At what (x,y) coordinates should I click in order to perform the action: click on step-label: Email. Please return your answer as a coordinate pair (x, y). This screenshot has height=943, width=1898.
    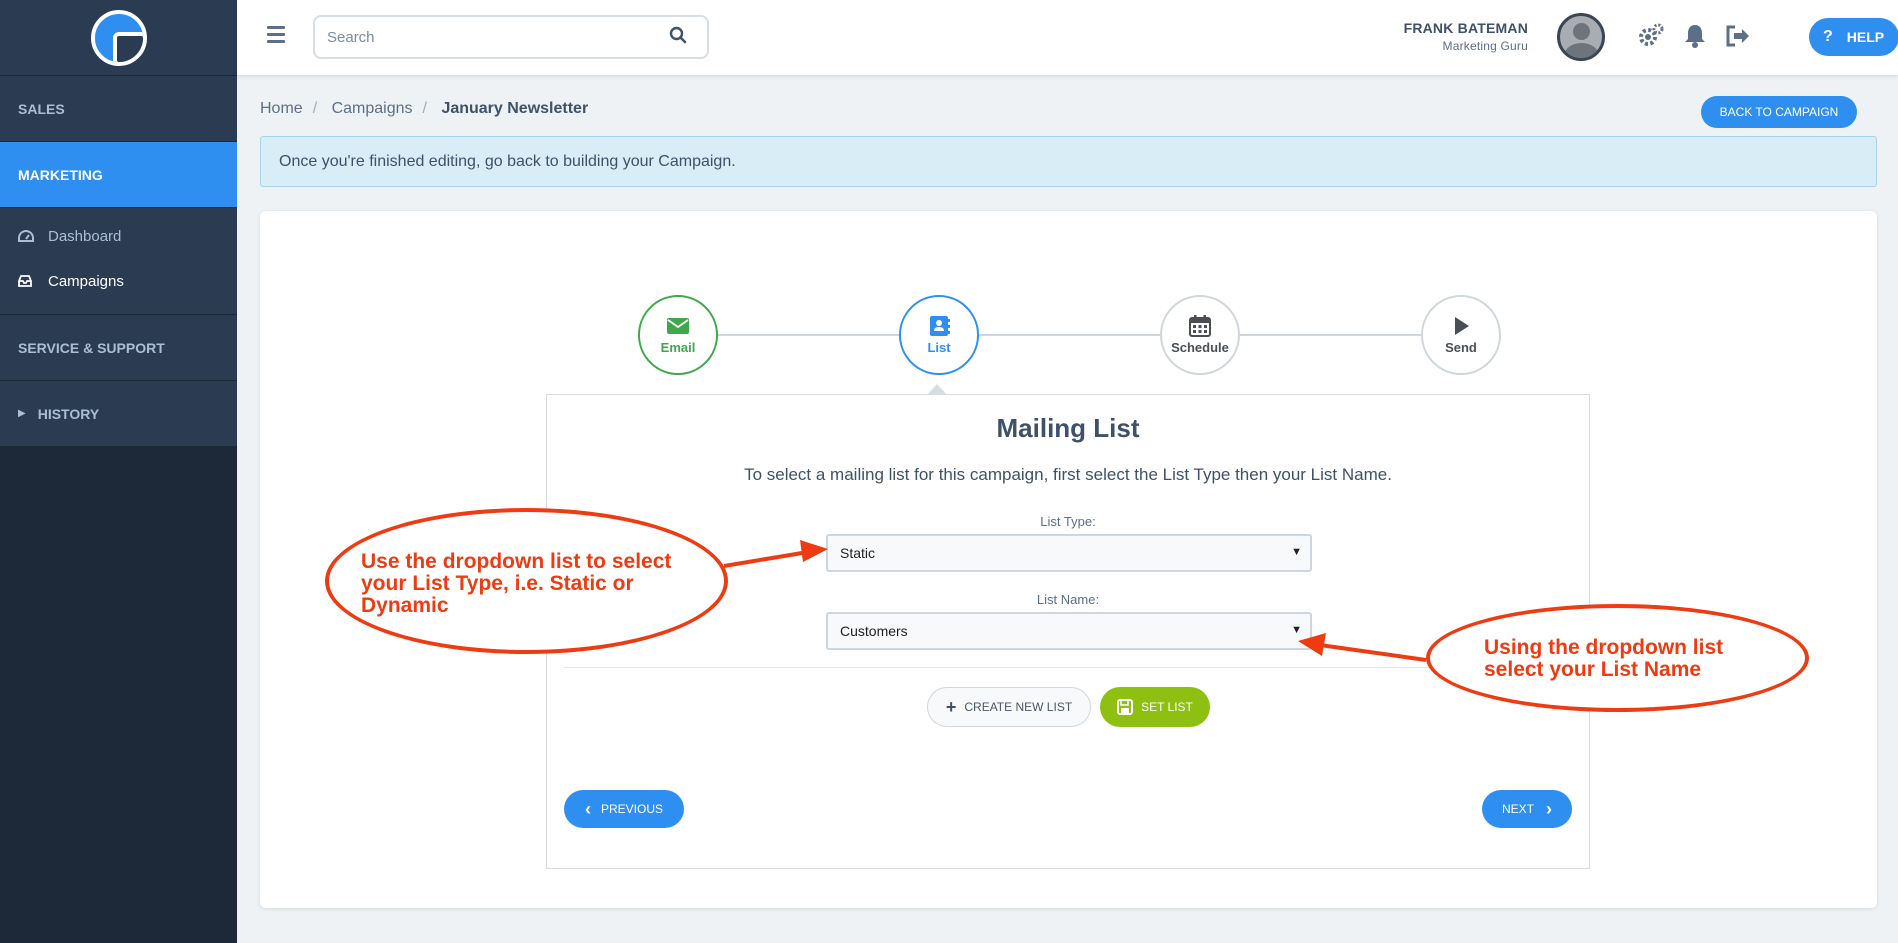
    Looking at the image, I should click on (678, 347).